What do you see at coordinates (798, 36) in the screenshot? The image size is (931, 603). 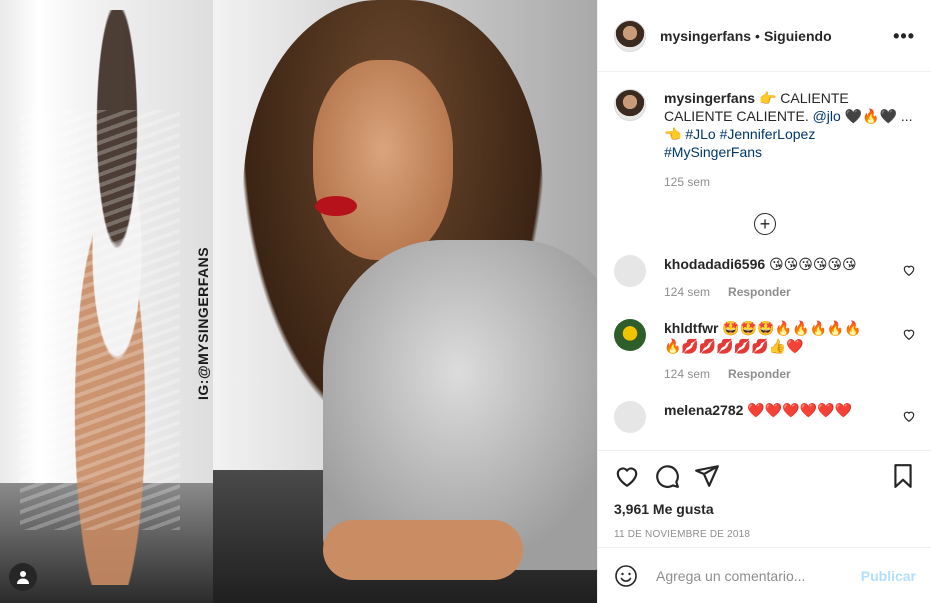 I see `following-button: Siguiendo` at bounding box center [798, 36].